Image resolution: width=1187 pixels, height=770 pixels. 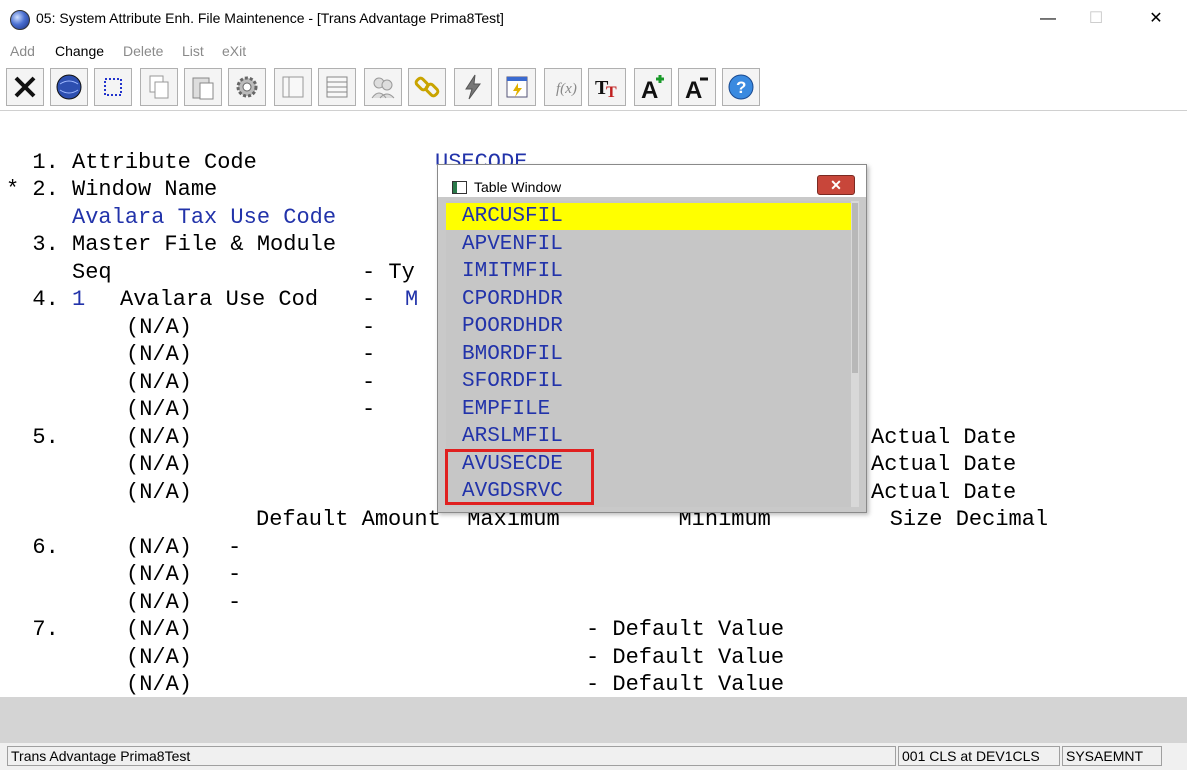 What do you see at coordinates (113, 87) in the screenshot?
I see `select-icon` at bounding box center [113, 87].